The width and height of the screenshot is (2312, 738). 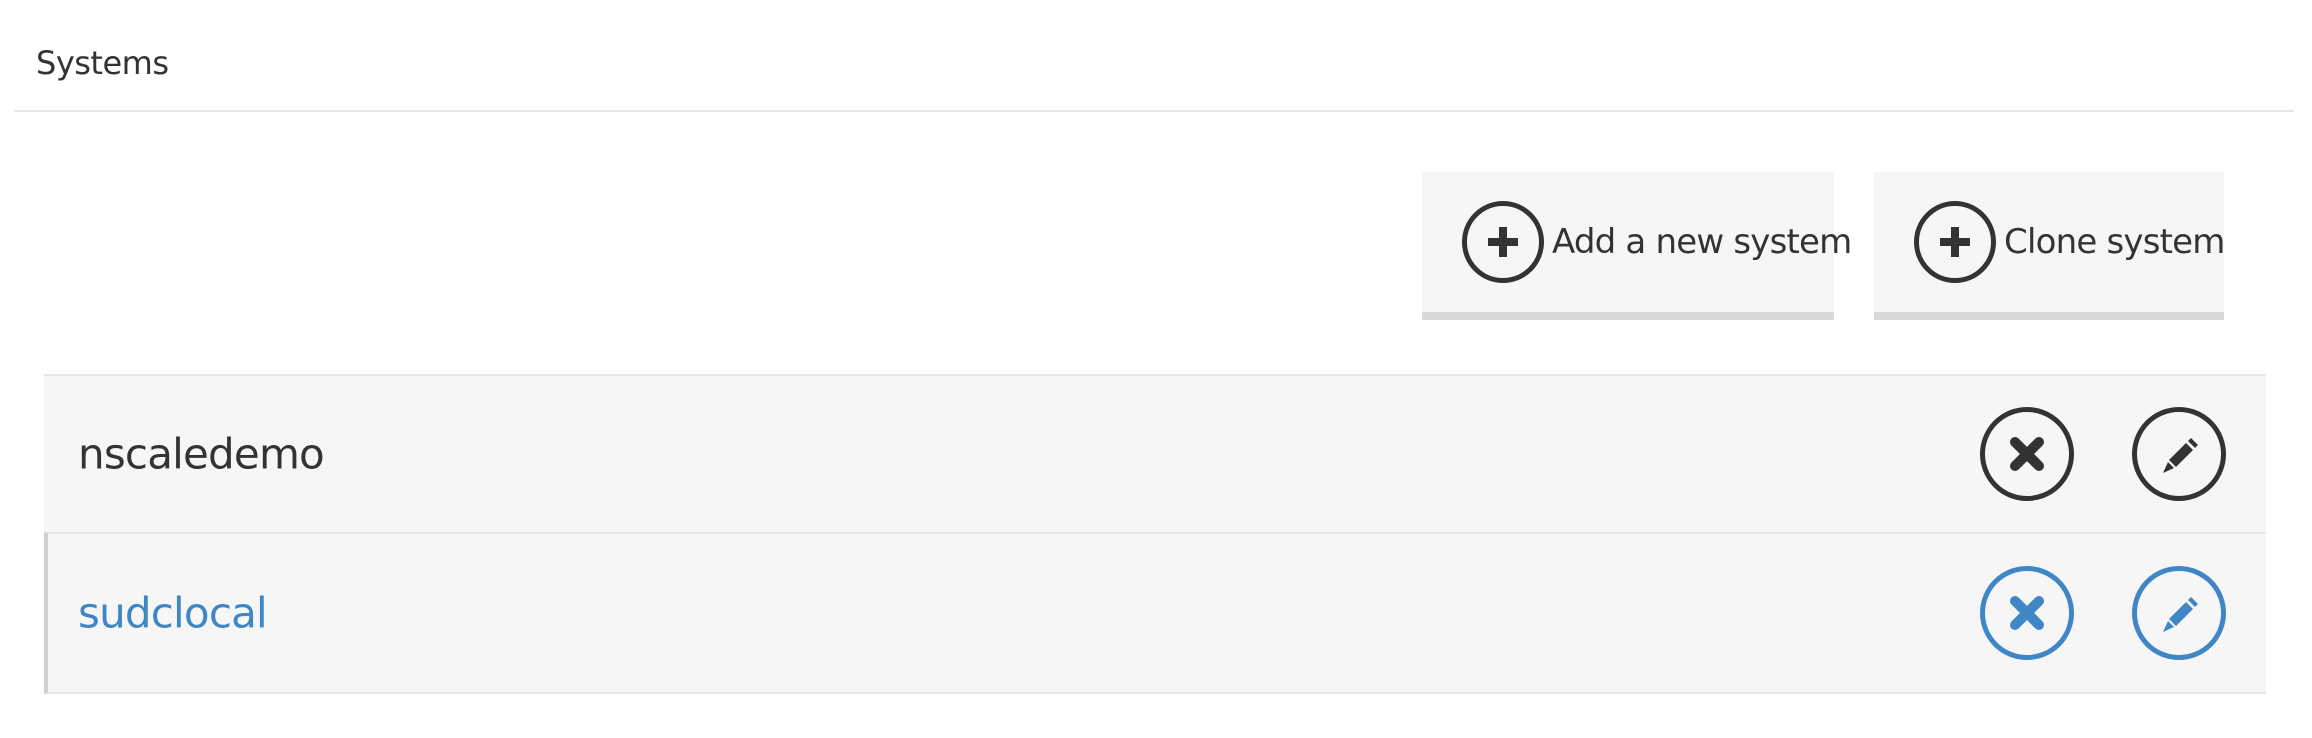 What do you see at coordinates (2114, 242) in the screenshot?
I see `clone-system-label: Clone system` at bounding box center [2114, 242].